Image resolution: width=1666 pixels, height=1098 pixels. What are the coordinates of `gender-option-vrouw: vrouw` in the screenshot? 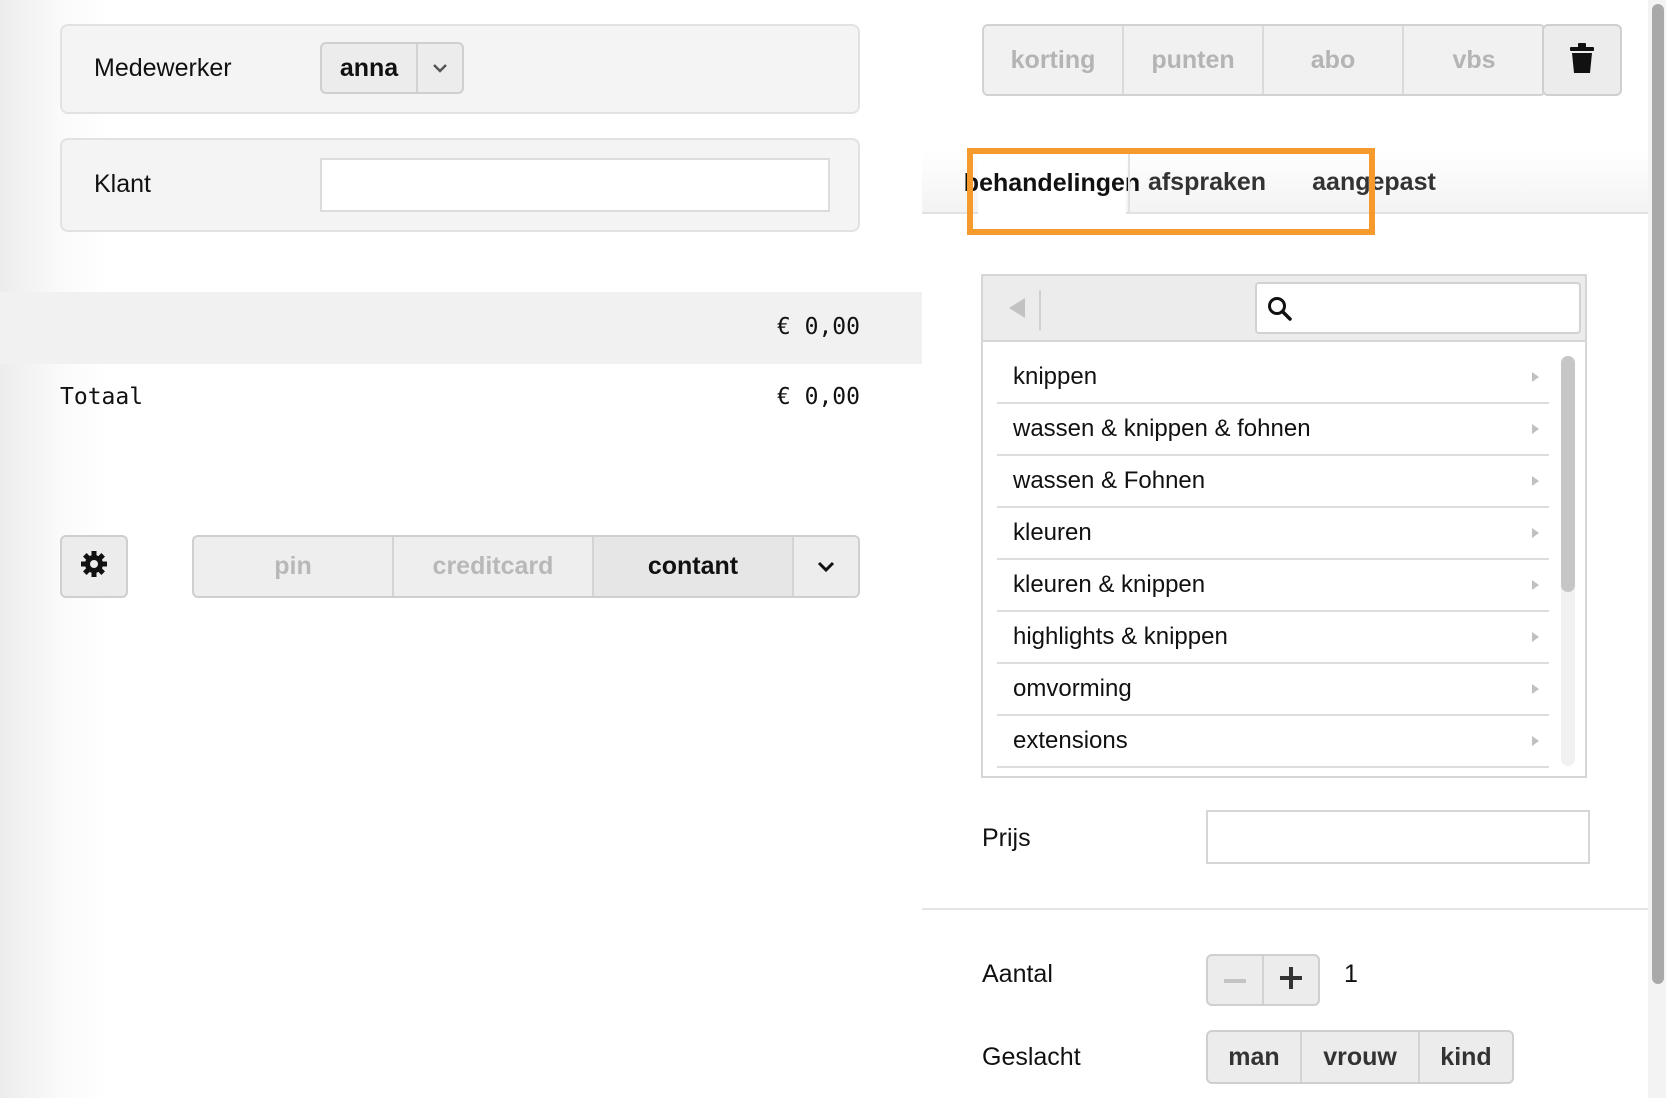 It's located at (1361, 1057).